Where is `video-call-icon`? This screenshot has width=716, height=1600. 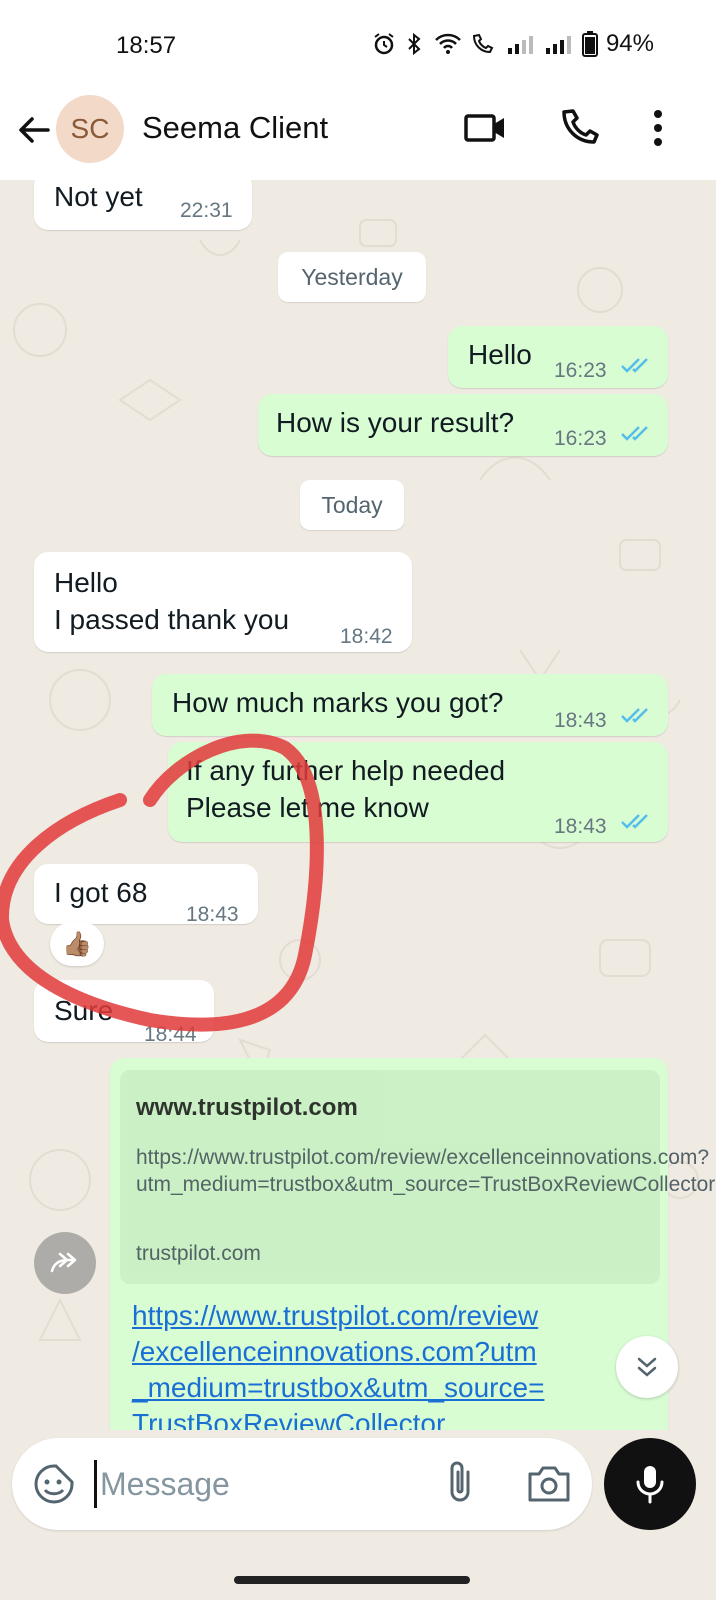 video-call-icon is located at coordinates (486, 128).